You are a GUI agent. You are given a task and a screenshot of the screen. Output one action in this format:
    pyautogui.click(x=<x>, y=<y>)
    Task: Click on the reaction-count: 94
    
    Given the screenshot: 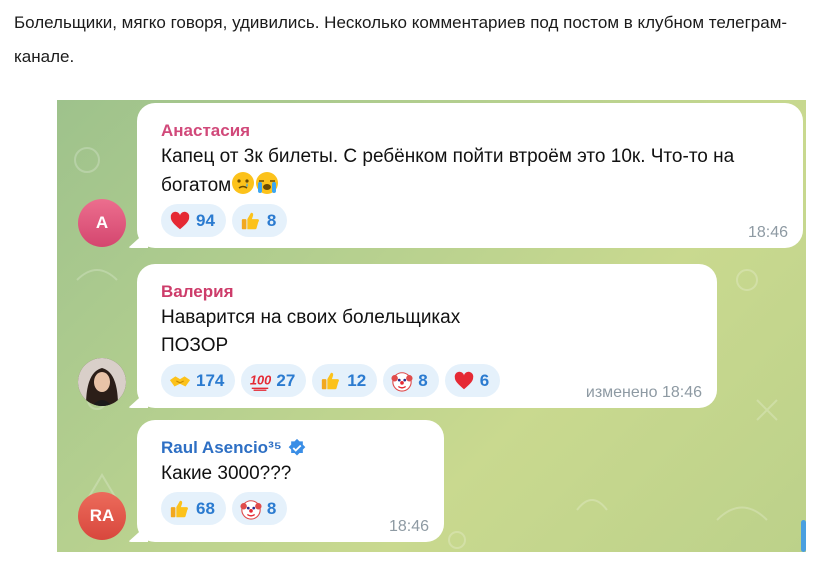 What is the action you would take?
    pyautogui.click(x=205, y=220)
    